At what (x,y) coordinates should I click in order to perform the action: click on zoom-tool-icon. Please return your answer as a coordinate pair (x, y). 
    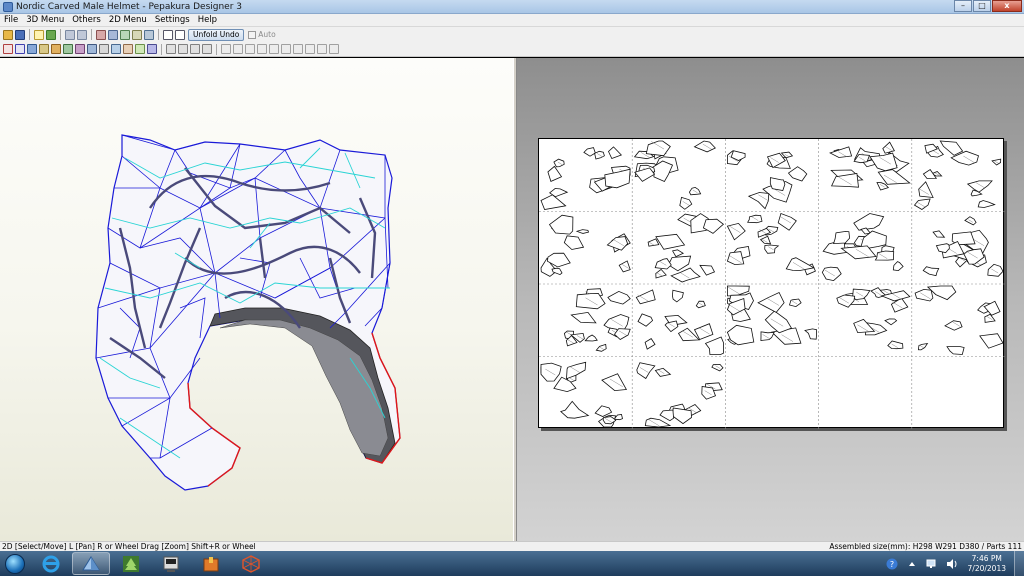
    Looking at the image, I should click on (171, 49).